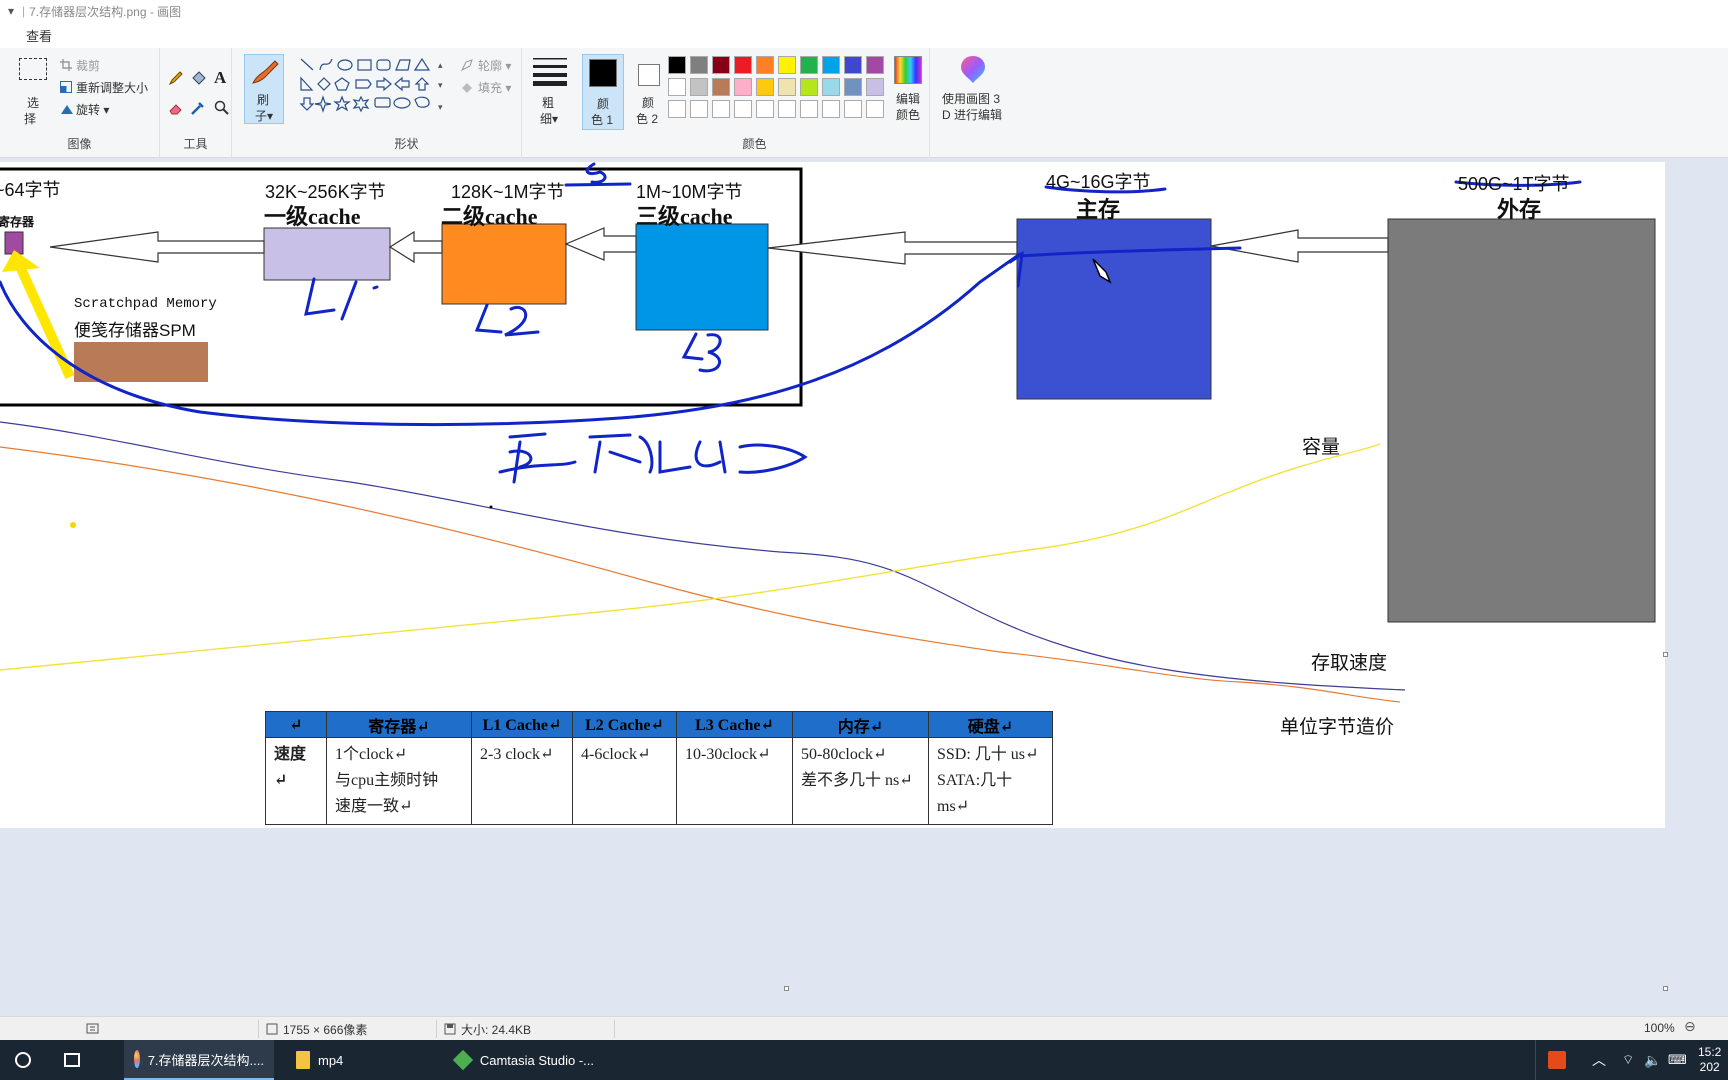 The width and height of the screenshot is (1728, 1080). What do you see at coordinates (30, 119) in the screenshot?
I see `select-label-2: 择` at bounding box center [30, 119].